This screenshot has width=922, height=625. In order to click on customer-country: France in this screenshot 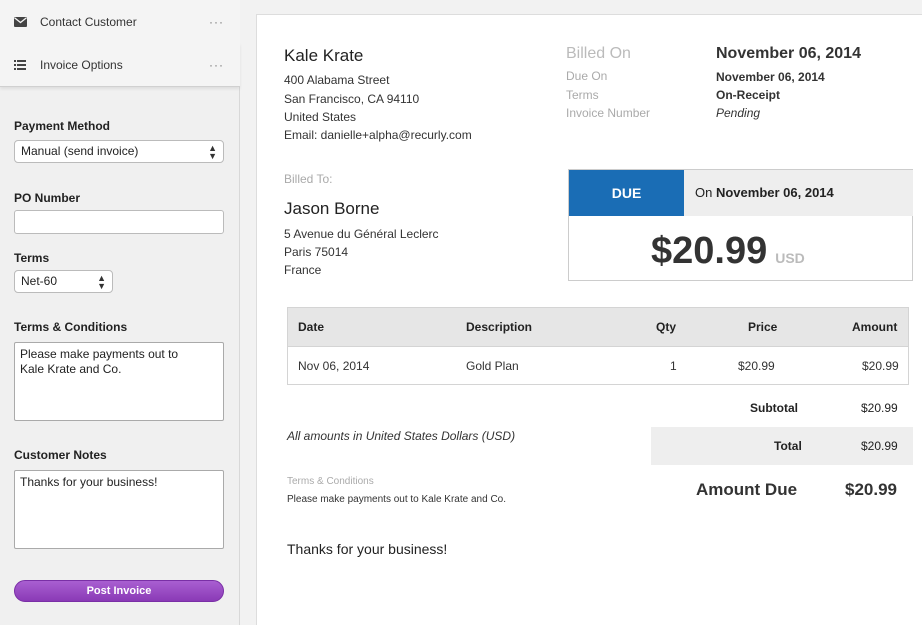, I will do `click(303, 270)`.